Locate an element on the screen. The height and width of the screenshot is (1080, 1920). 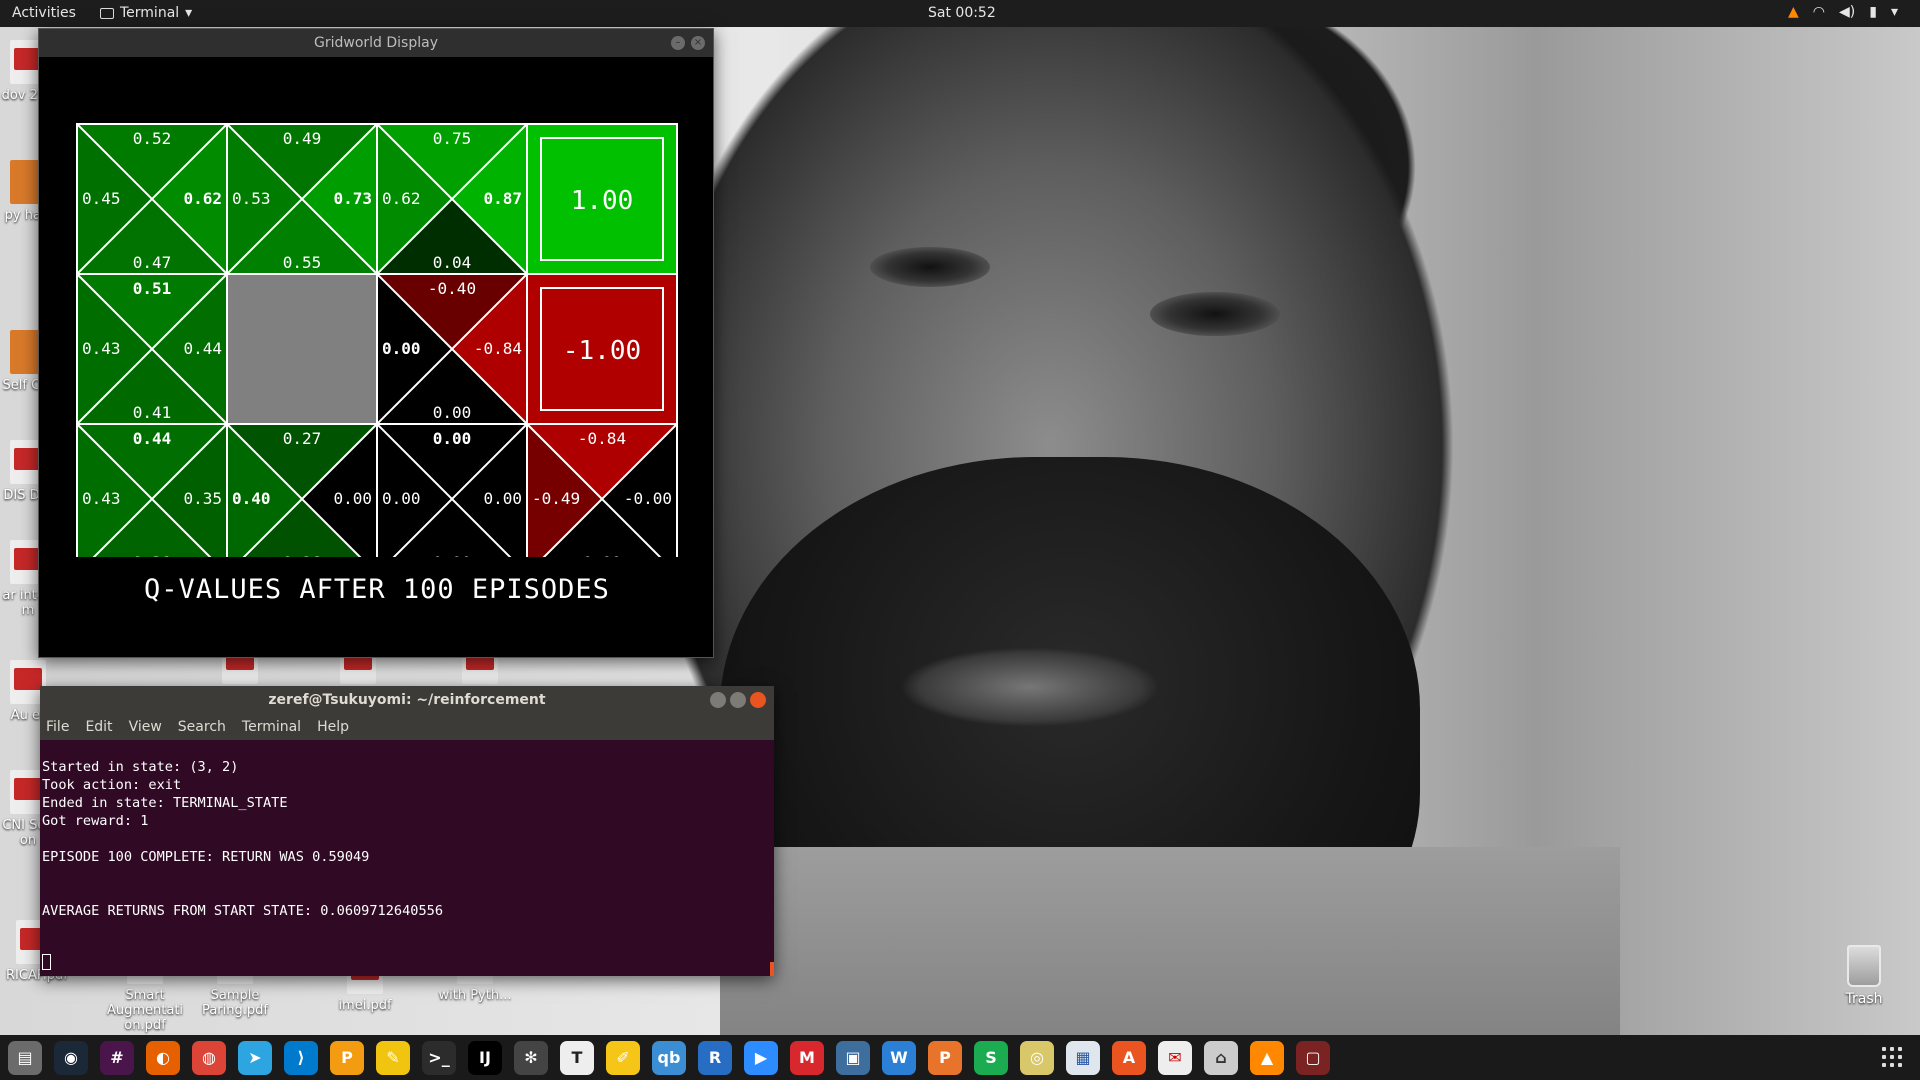
firefox-icon: ◐ is located at coordinates (163, 1057).